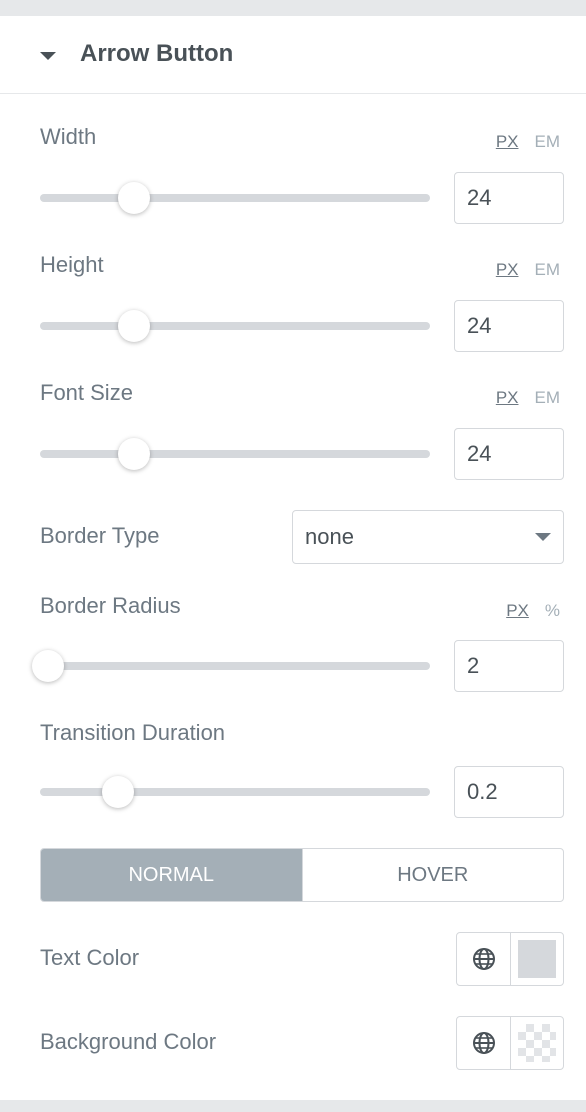 The image size is (586, 1112). What do you see at coordinates (543, 537) in the screenshot?
I see `chevron-down-icon` at bounding box center [543, 537].